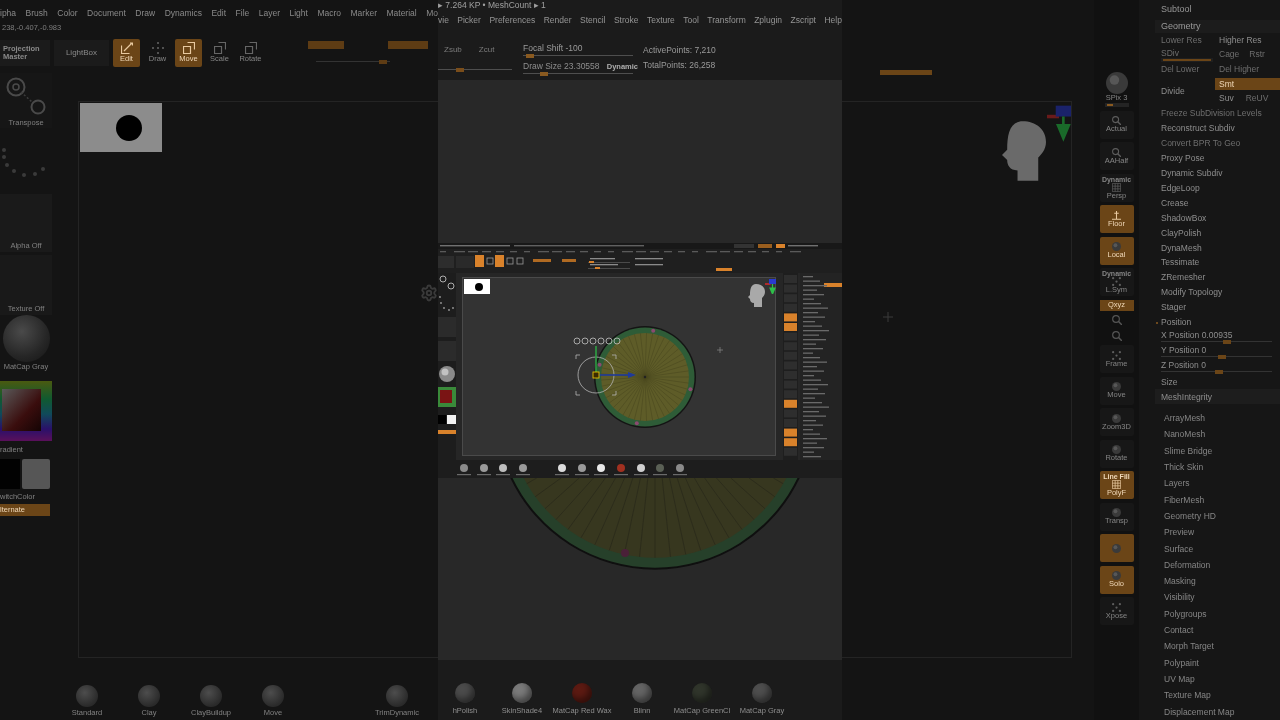 This screenshot has height=720, width=1280. Describe the element at coordinates (1217, 278) in the screenshot. I see `palette-item: ZRemesher` at that location.